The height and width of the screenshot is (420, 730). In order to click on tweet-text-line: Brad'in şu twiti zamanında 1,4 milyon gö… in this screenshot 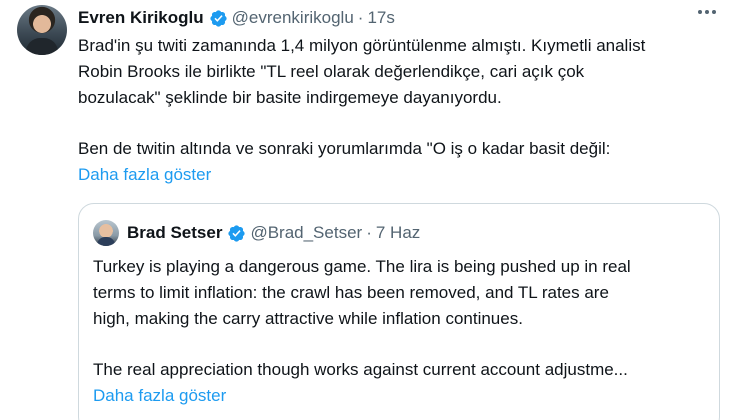, I will do `click(362, 45)`.